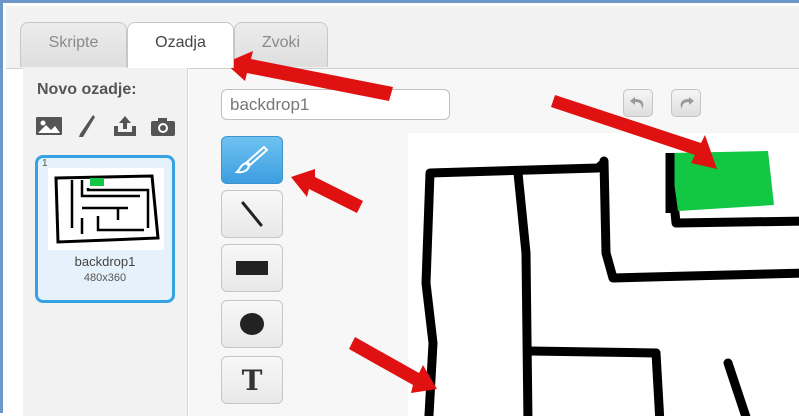  I want to click on backdrop-name: backdrop1, so click(105, 261).